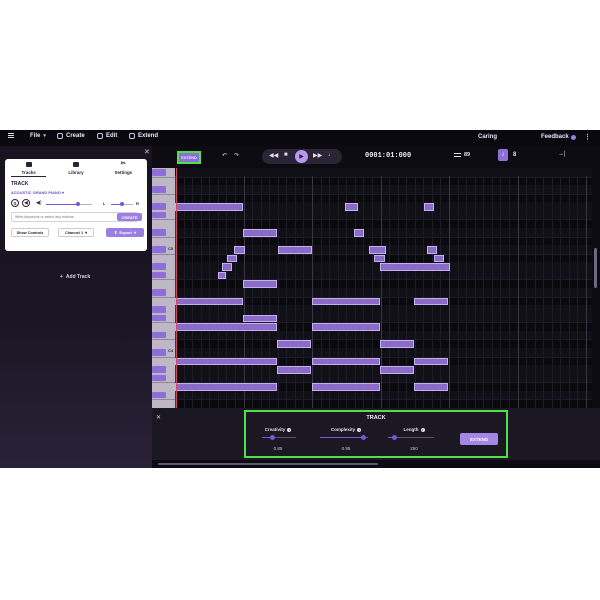  I want to click on undo-icon: ↶, so click(224, 155).